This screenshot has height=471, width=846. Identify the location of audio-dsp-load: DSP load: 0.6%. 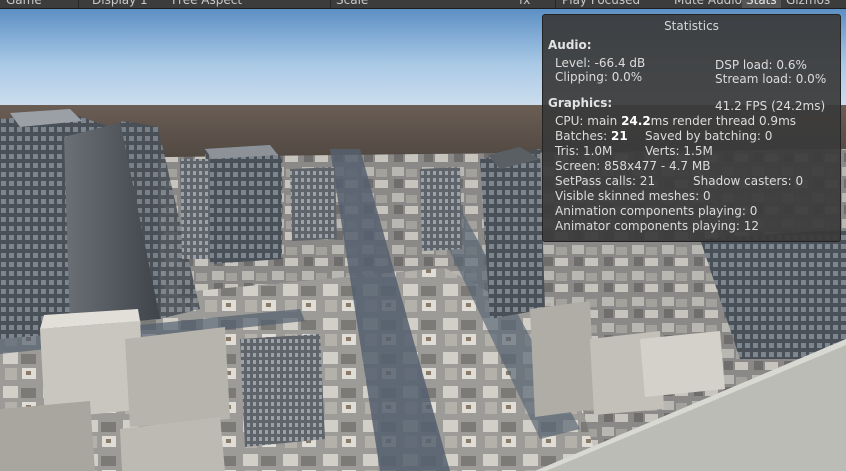
(761, 65).